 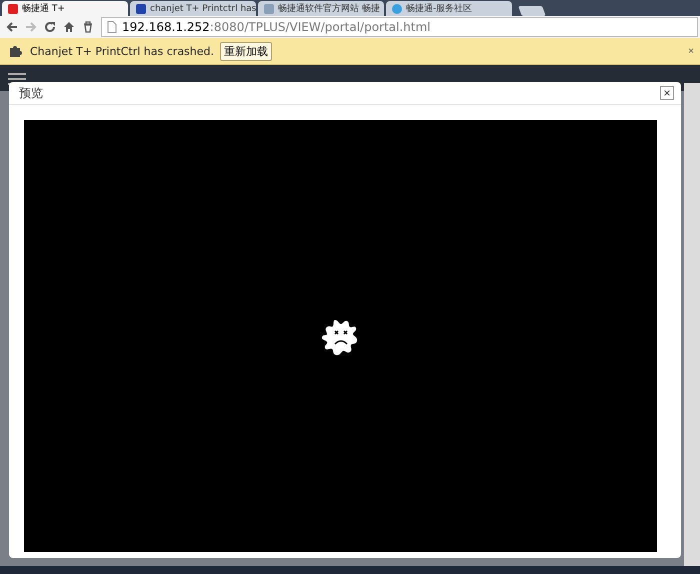 What do you see at coordinates (449, 8) in the screenshot?
I see `browser-tab: 畅捷通-服务社区` at bounding box center [449, 8].